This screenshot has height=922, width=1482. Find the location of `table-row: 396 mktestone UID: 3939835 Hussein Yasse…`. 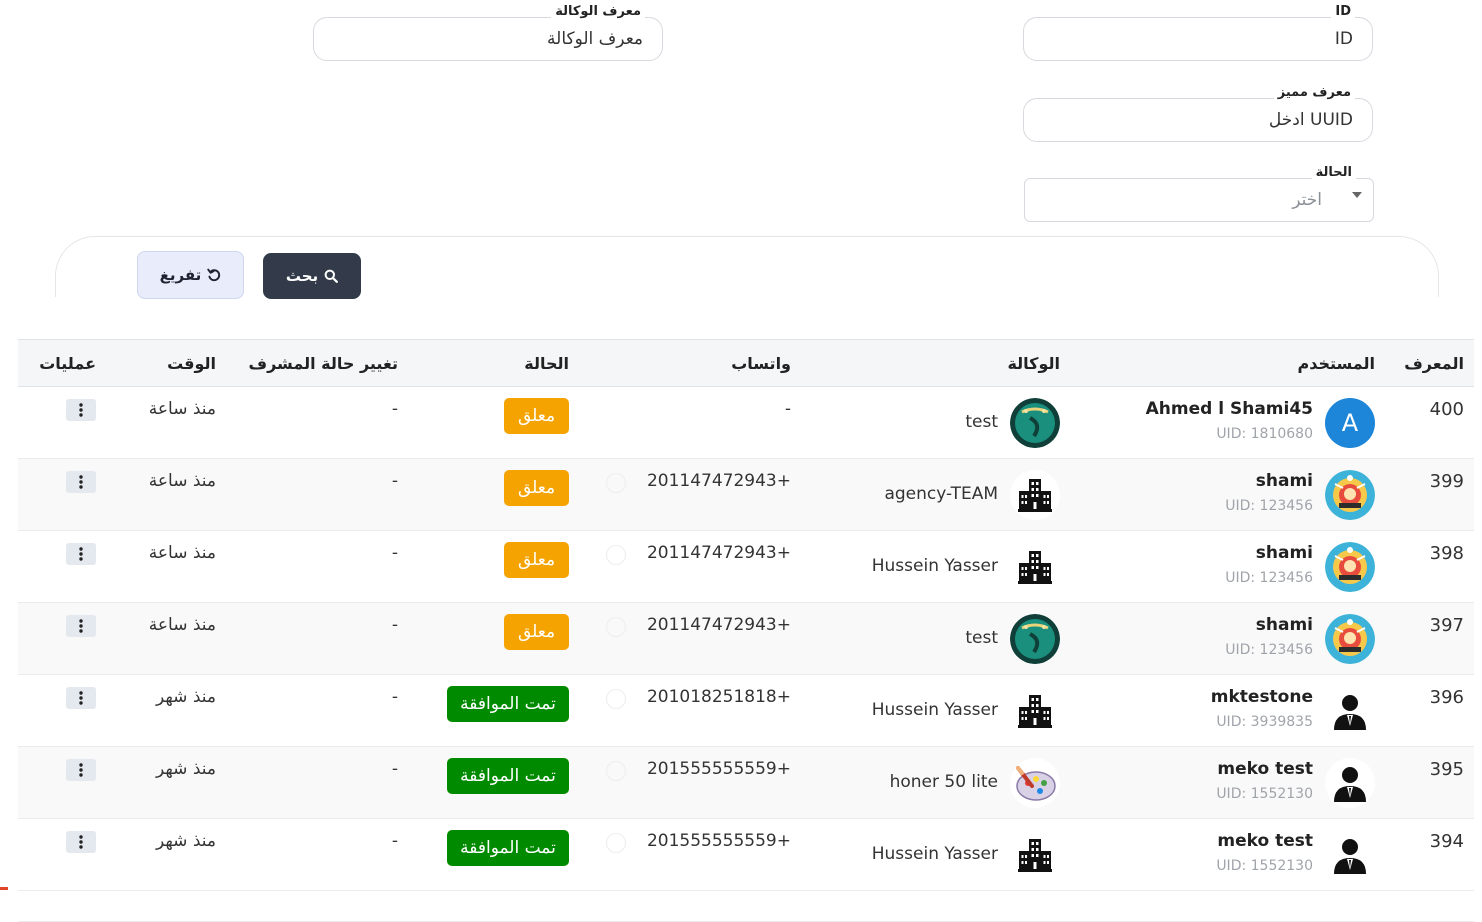

table-row: 396 mktestone UID: 3939835 Hussein Yasse… is located at coordinates (746, 711).